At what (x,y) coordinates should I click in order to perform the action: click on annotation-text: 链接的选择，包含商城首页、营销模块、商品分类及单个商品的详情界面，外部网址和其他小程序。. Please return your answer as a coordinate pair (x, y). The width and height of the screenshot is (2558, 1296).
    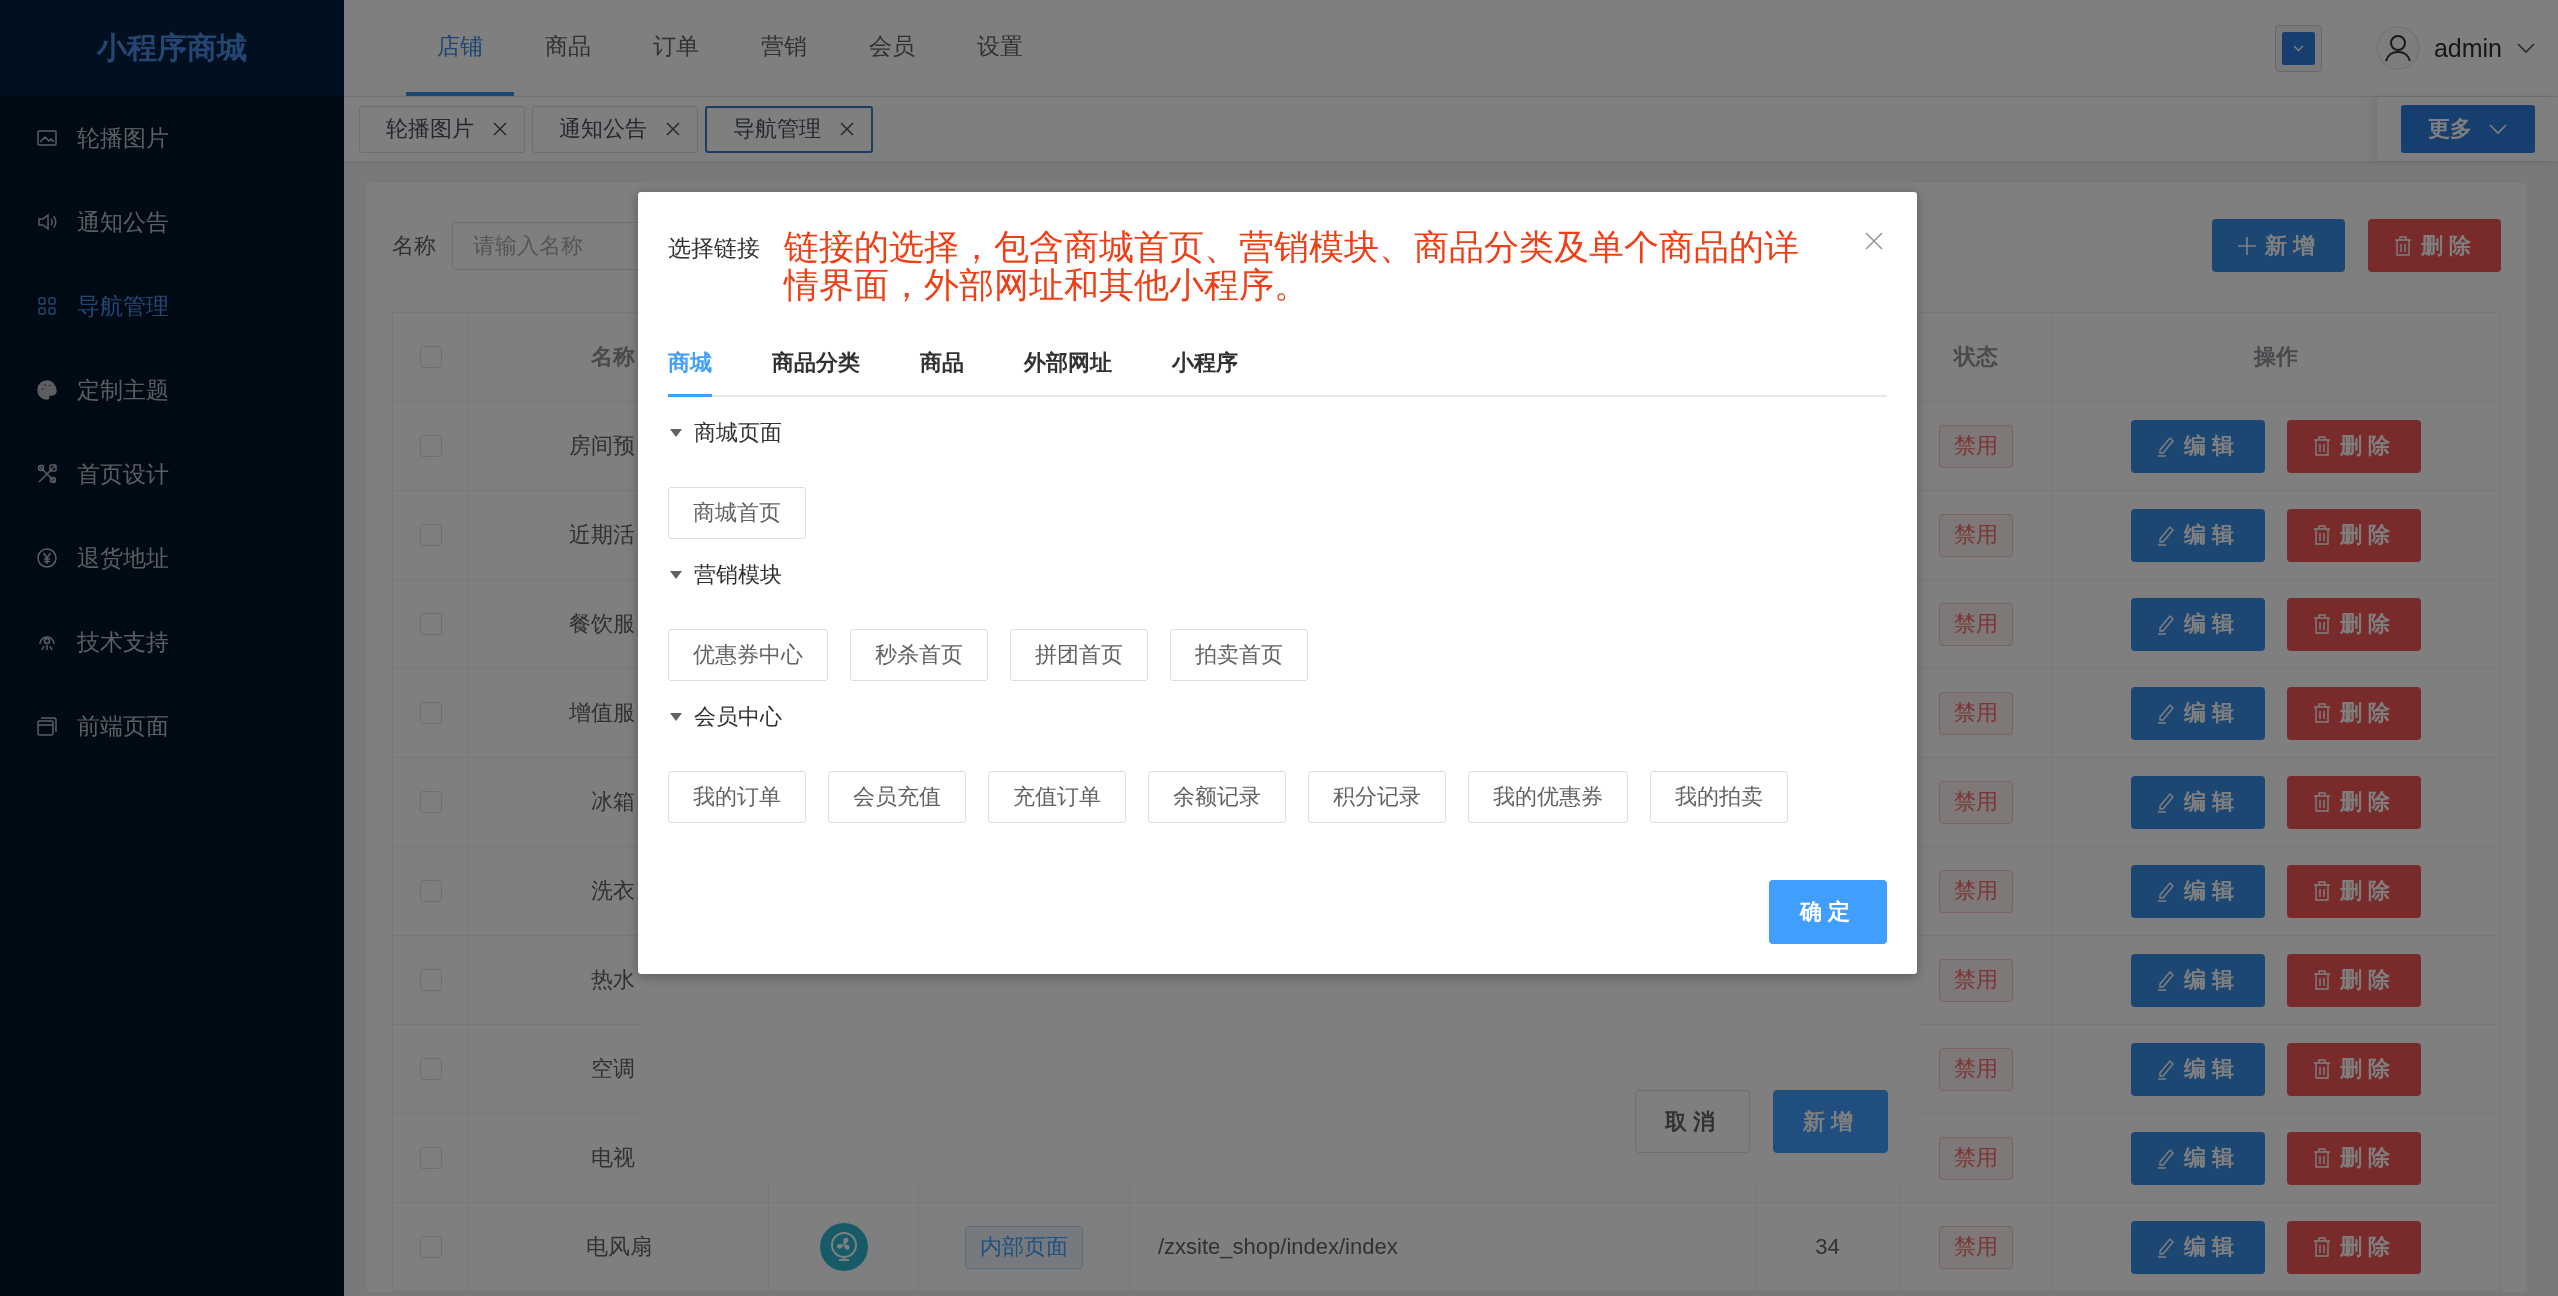
    Looking at the image, I should click on (1291, 266).